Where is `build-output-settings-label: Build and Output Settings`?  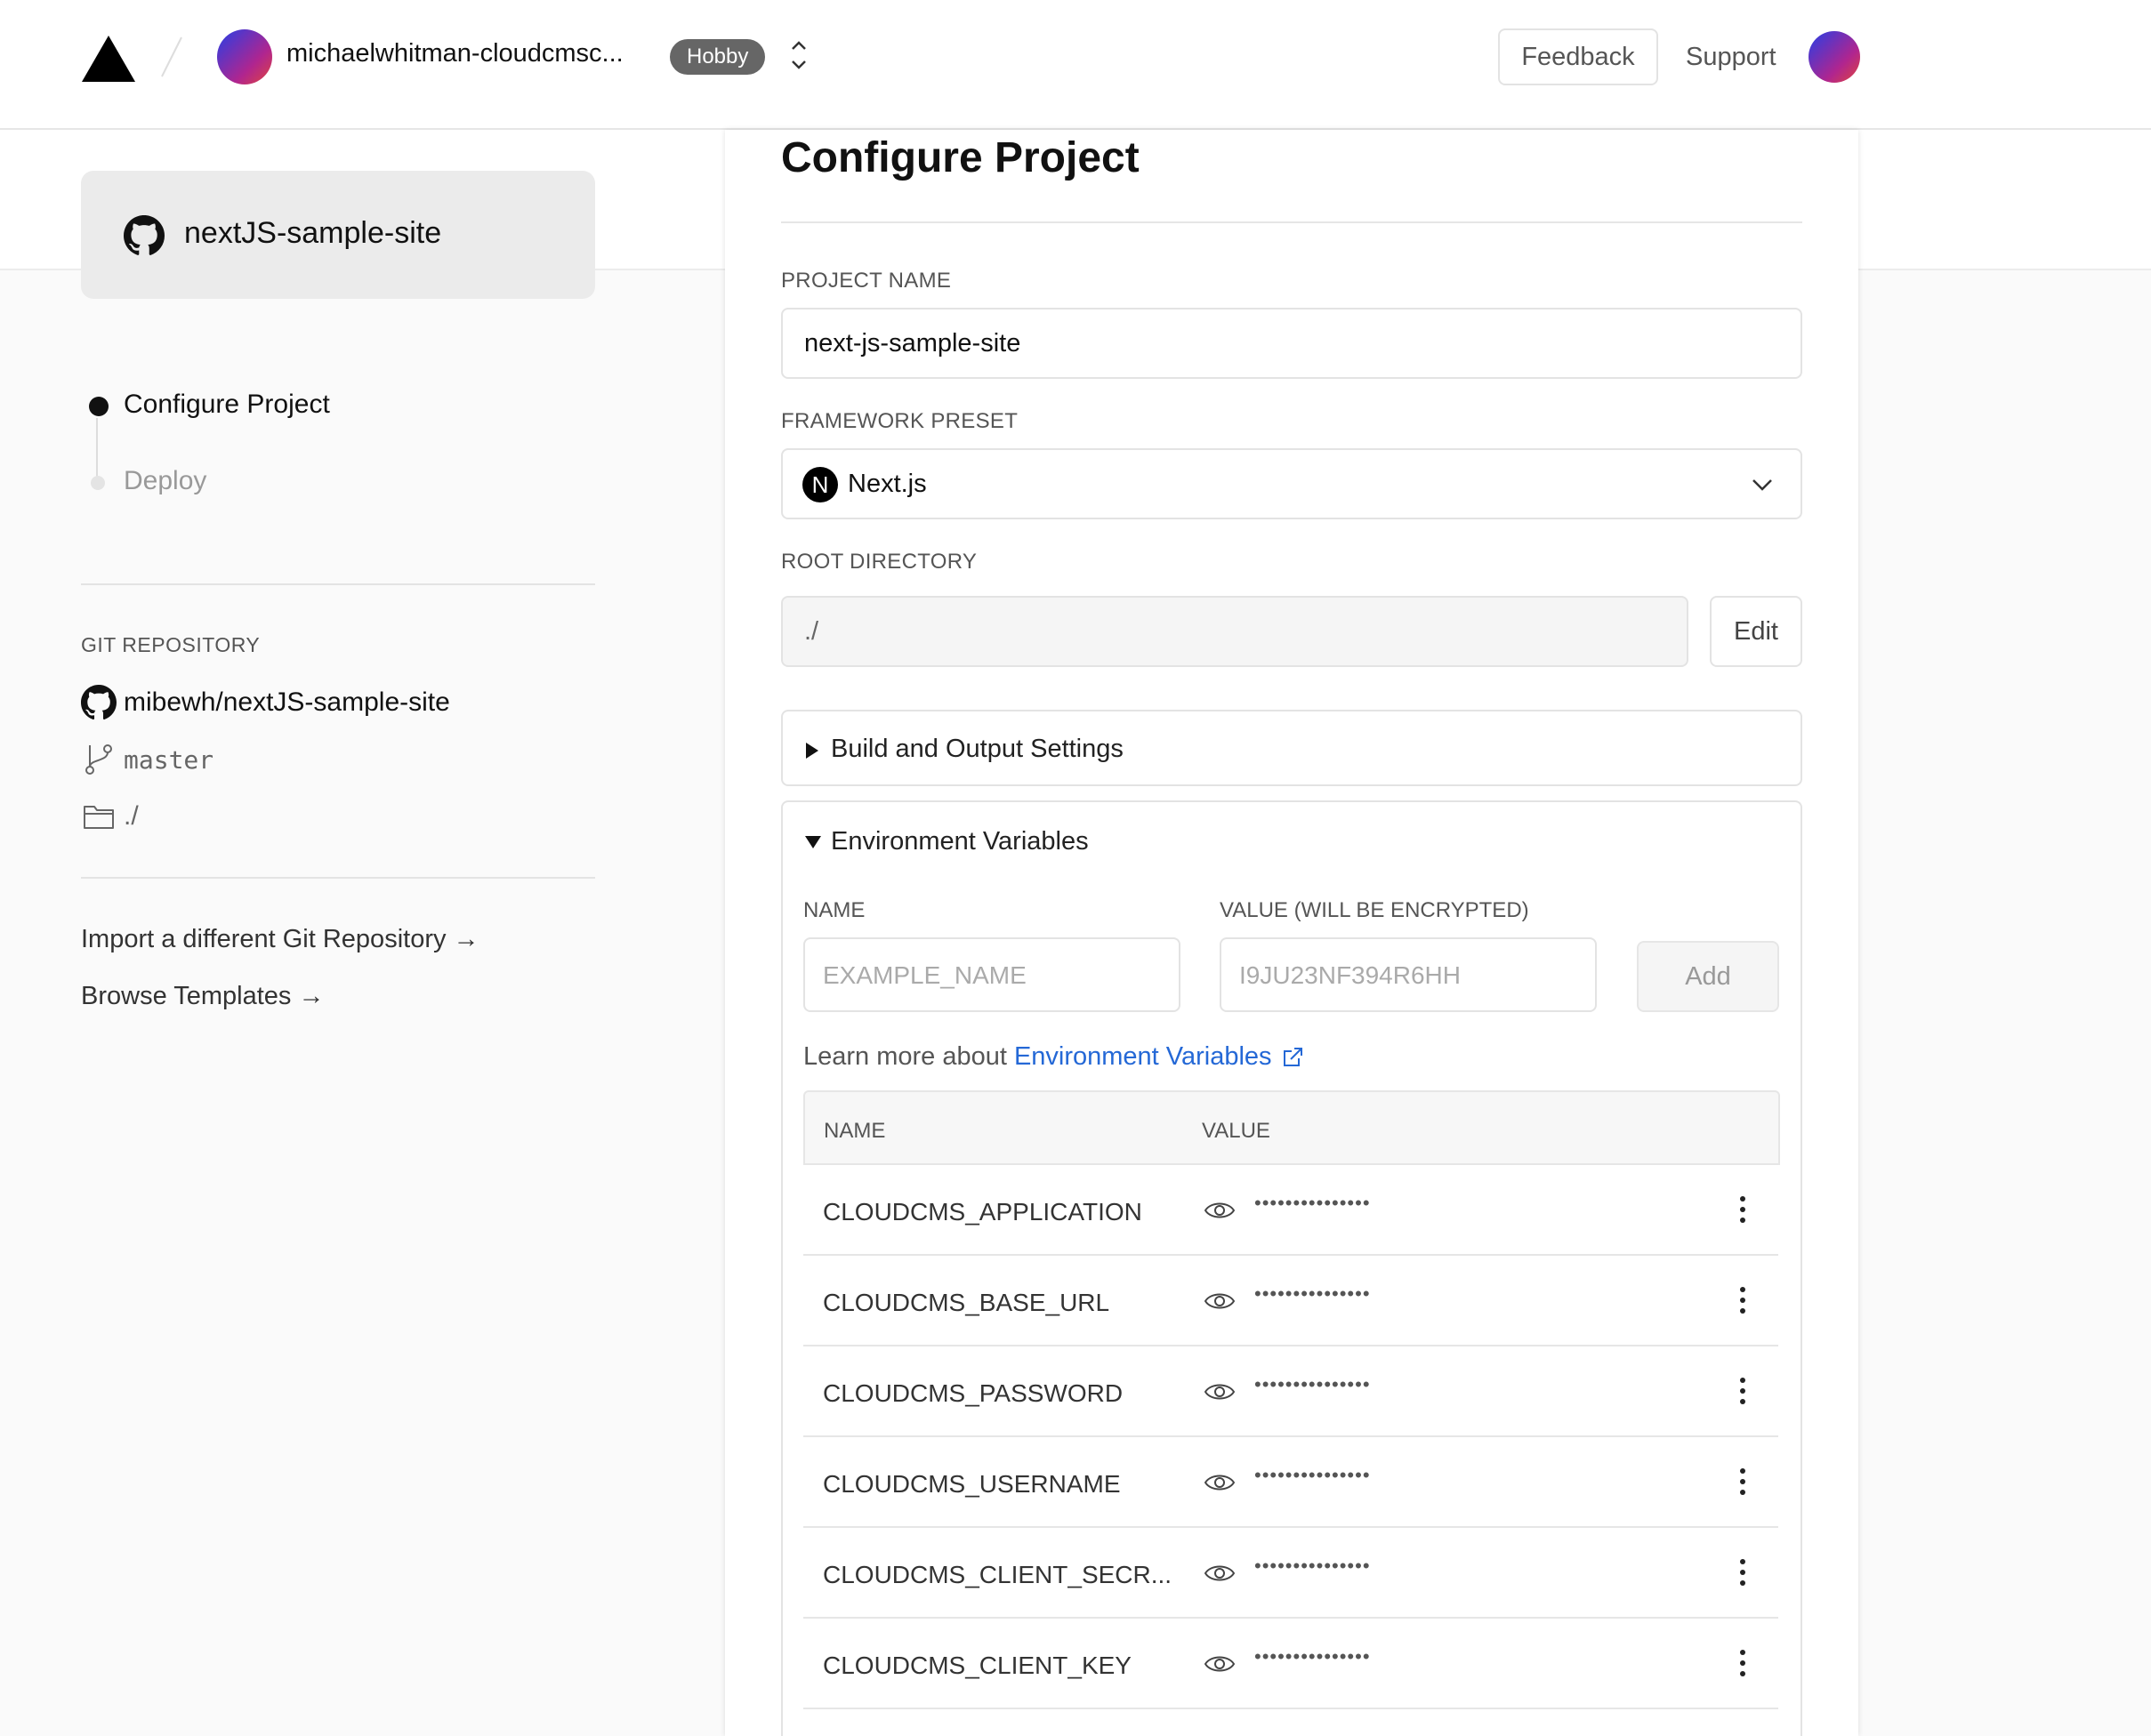 build-output-settings-label: Build and Output Settings is located at coordinates (977, 749).